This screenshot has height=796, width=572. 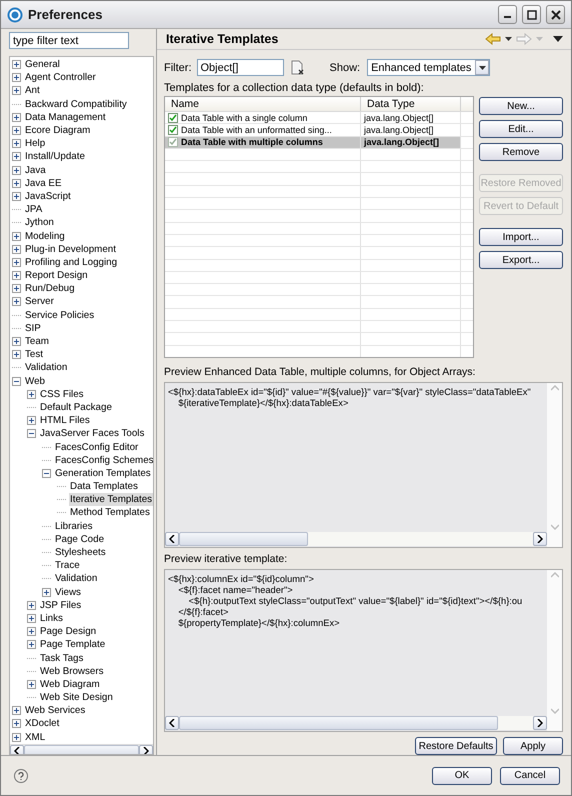 I want to click on tree-item: Install/Update, so click(x=55, y=157).